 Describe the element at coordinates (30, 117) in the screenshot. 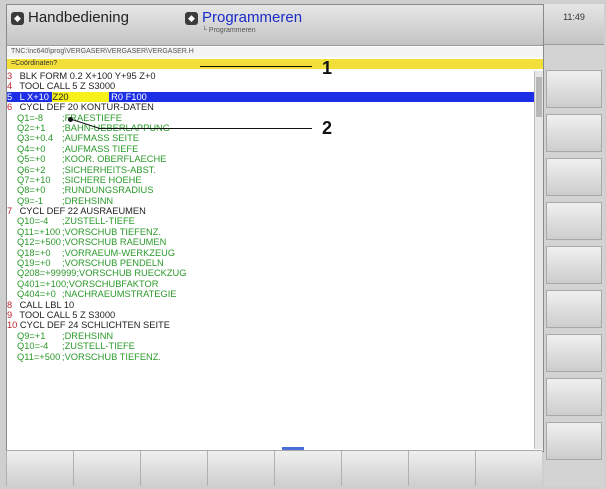

I see `cycle-parameter: Q1=-8` at that location.